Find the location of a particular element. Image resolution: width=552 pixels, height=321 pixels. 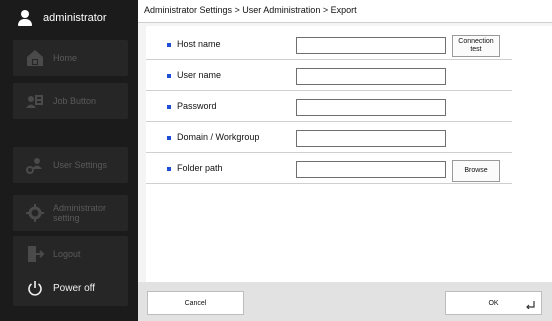

sidebar-item-logout: Logout is located at coordinates (70, 254).